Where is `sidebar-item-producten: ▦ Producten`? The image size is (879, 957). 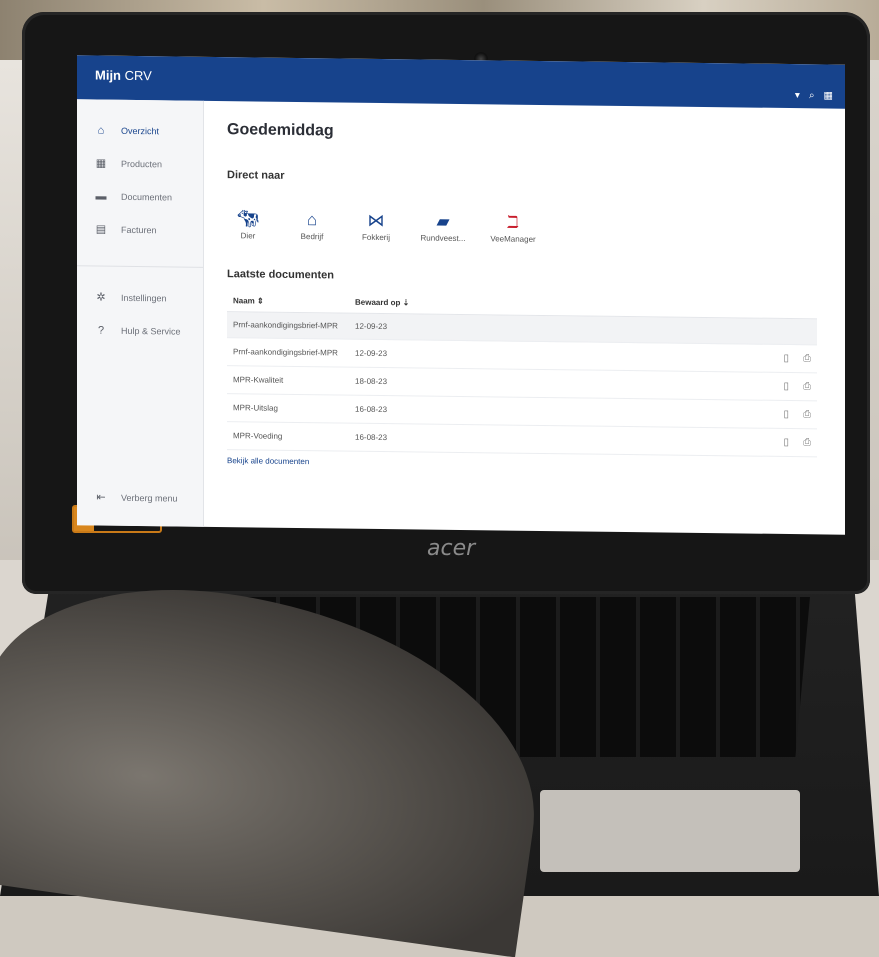
sidebar-item-producten: ▦ Producten is located at coordinates (140, 163).